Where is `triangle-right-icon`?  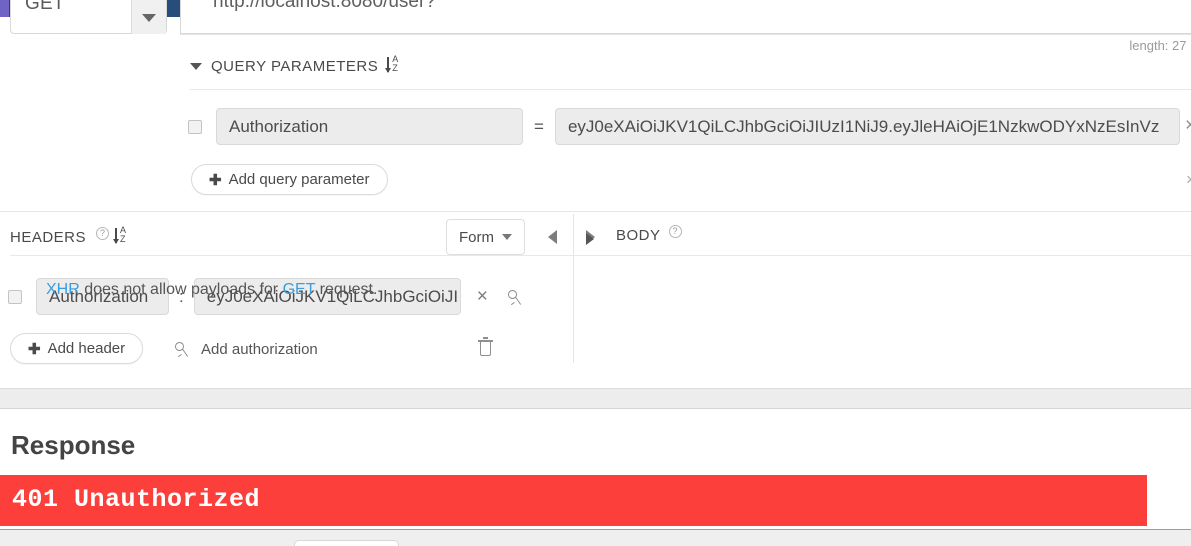
triangle-right-icon is located at coordinates (590, 239).